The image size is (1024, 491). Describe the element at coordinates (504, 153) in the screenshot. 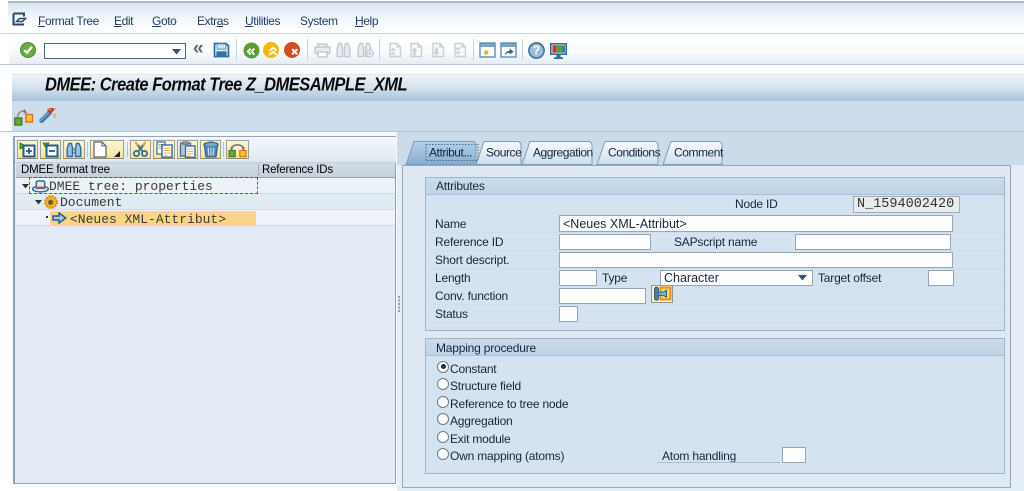

I see `svg-text: Source` at that location.